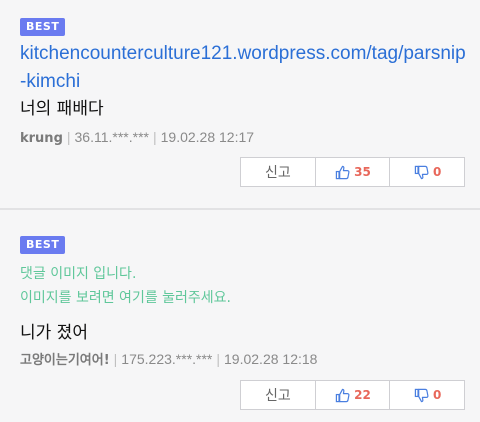  I want to click on image-placeholder-notice: 댓글 이미지 입니다., so click(78, 274).